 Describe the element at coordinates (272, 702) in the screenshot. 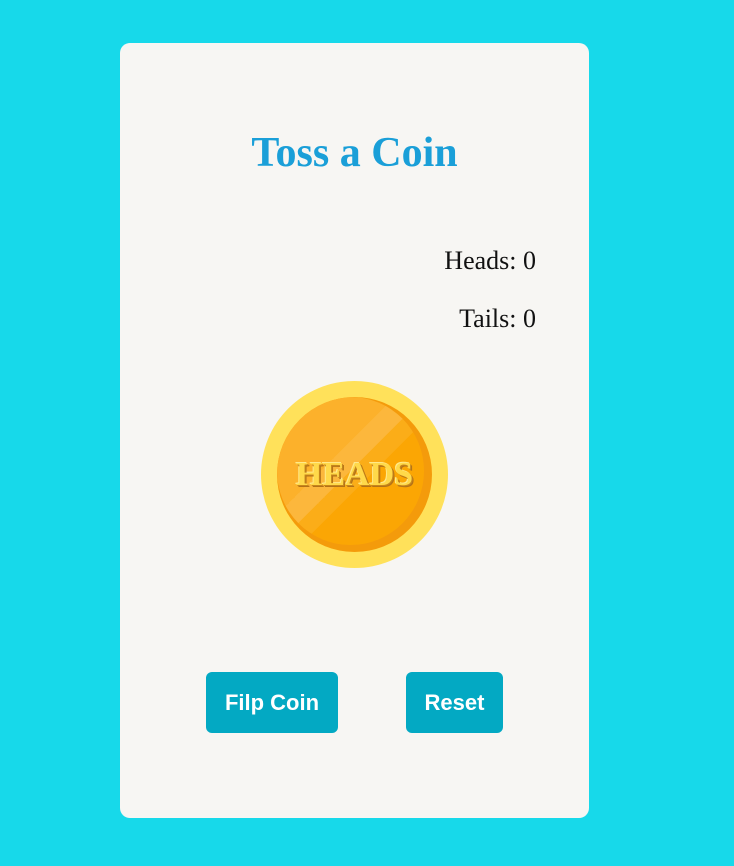

I see `flip-coin-button: Filp Coin` at that location.